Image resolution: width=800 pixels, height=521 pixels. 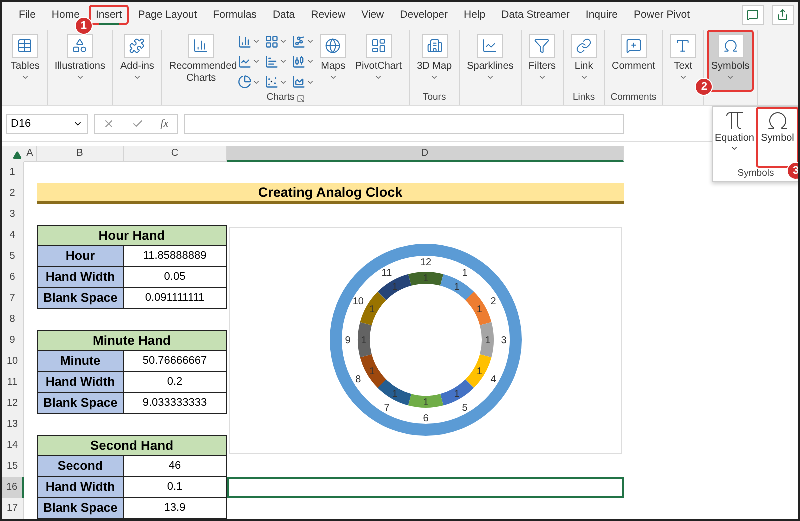 I want to click on menu-tab: File, so click(x=27, y=15).